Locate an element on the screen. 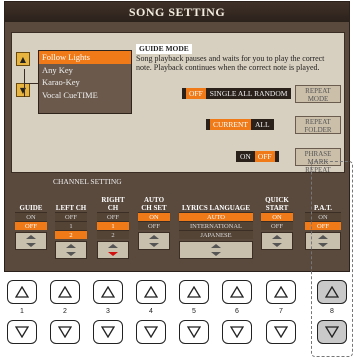 This screenshot has height=358, width=354. tree-stem is located at coordinates (31, 83).